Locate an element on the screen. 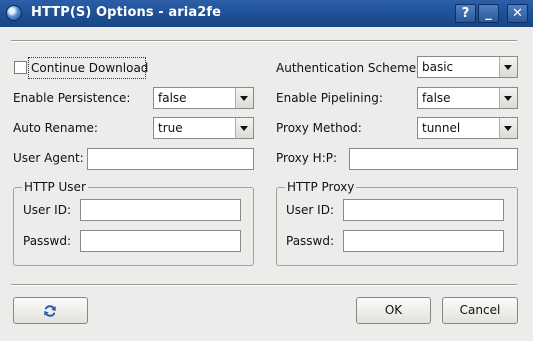 This screenshot has width=533, height=341. authentication-scheme-label: Authentication Scheme: is located at coordinates (348, 68).